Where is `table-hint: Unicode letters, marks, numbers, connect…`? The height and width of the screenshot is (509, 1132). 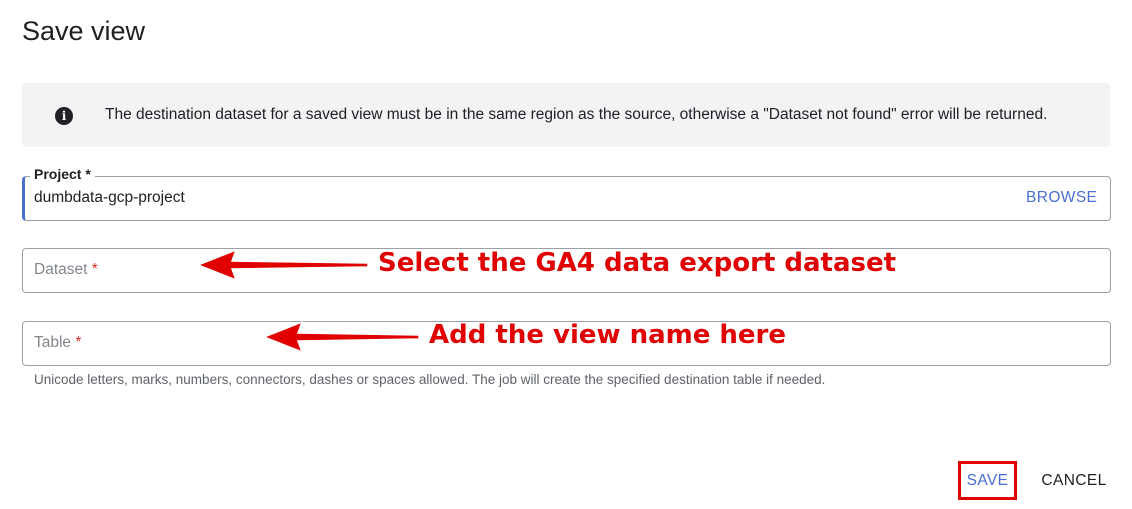 table-hint: Unicode letters, marks, numbers, connect… is located at coordinates (430, 379).